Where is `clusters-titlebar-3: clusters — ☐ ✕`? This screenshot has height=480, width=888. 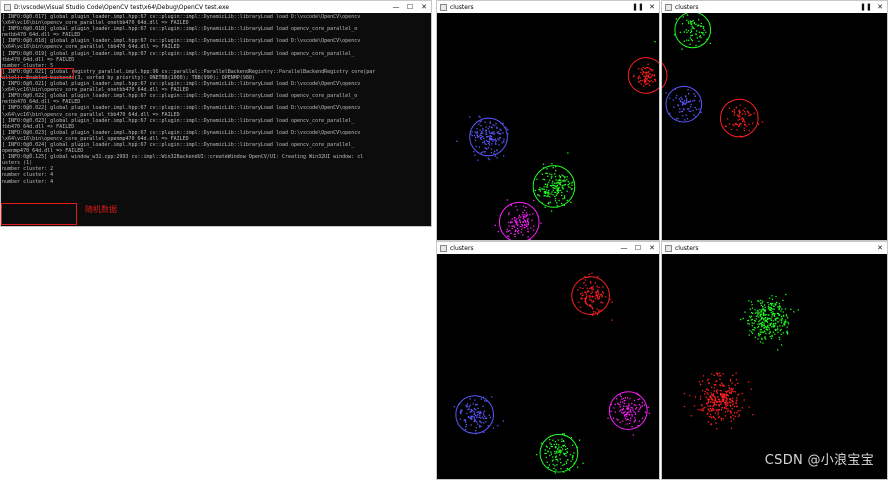 clusters-titlebar-3: clusters — ☐ ✕ is located at coordinates (548, 248).